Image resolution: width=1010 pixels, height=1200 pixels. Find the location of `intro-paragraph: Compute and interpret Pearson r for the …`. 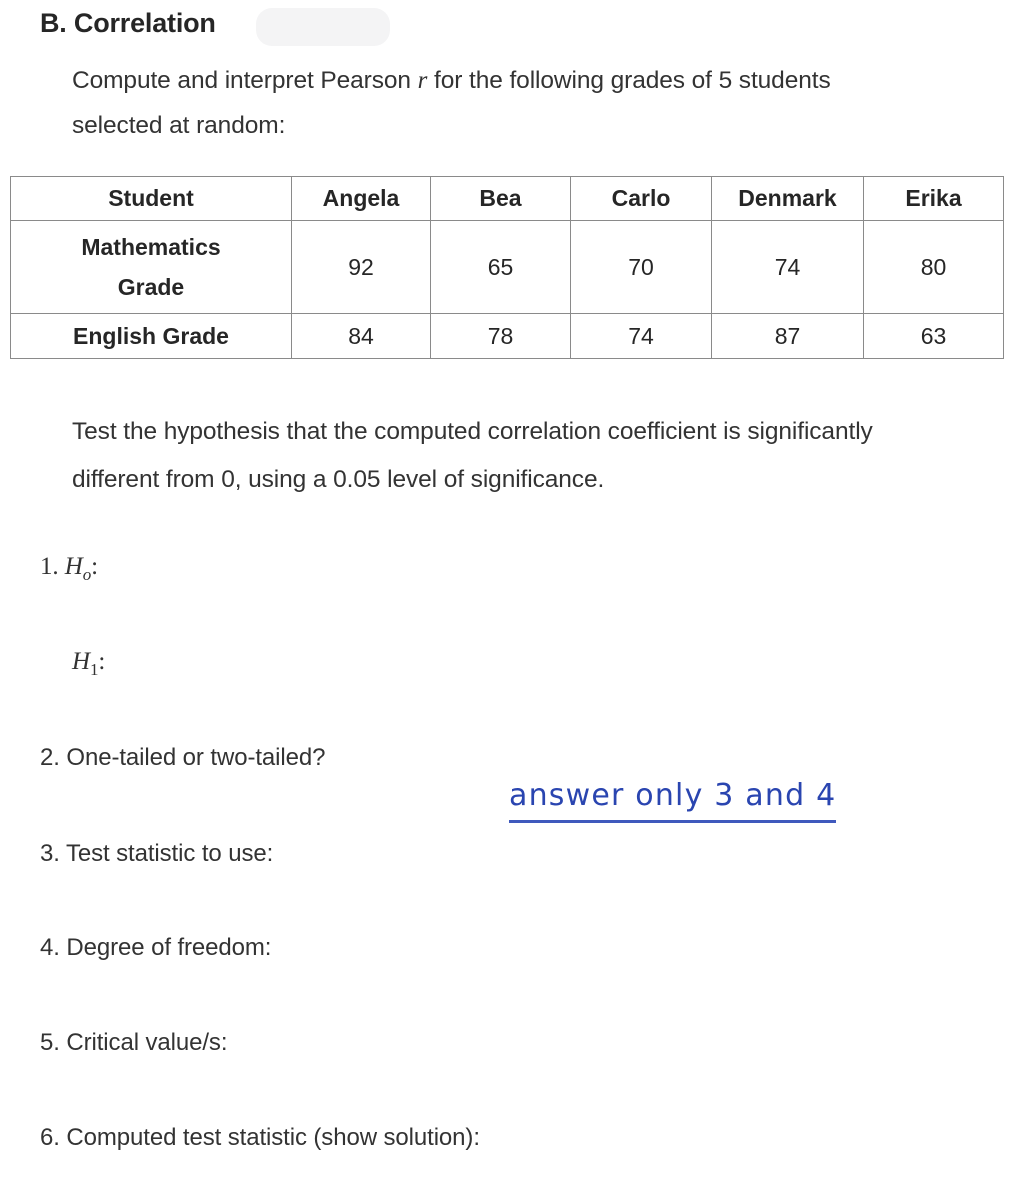

intro-paragraph: Compute and interpret Pearson r for the … is located at coordinates (487, 103).